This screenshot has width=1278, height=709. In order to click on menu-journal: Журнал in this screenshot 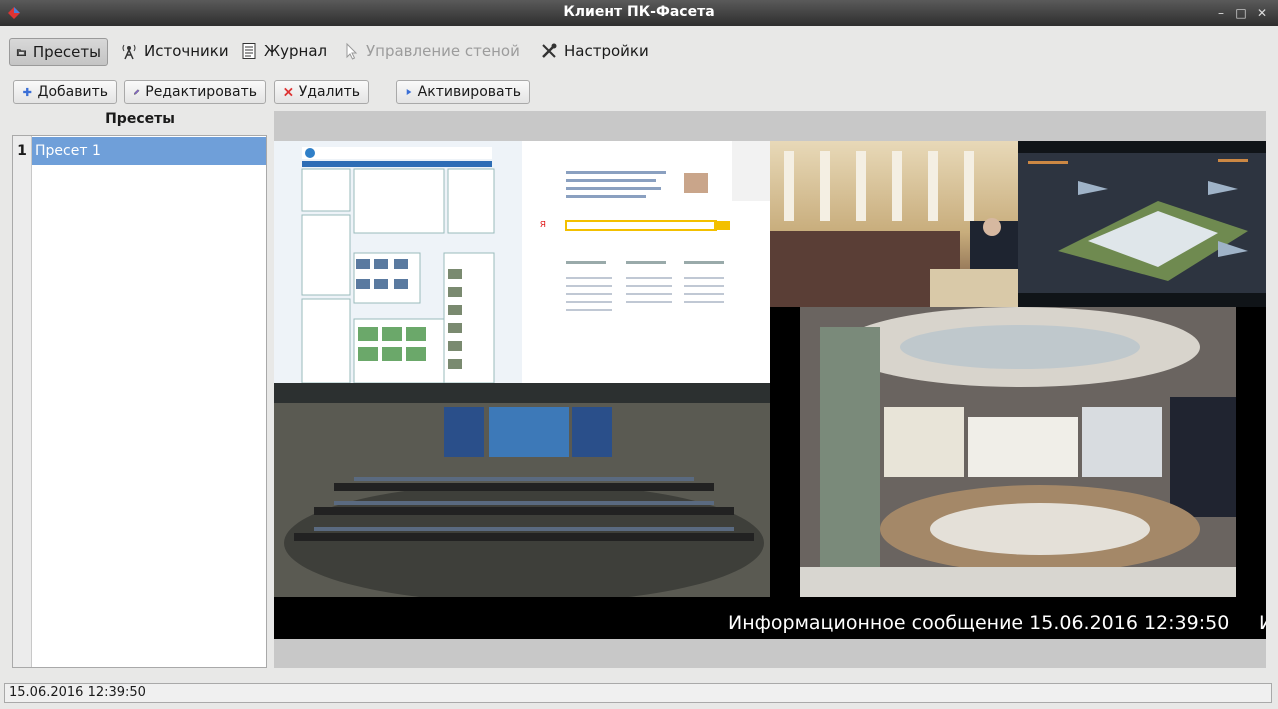, I will do `click(283, 51)`.